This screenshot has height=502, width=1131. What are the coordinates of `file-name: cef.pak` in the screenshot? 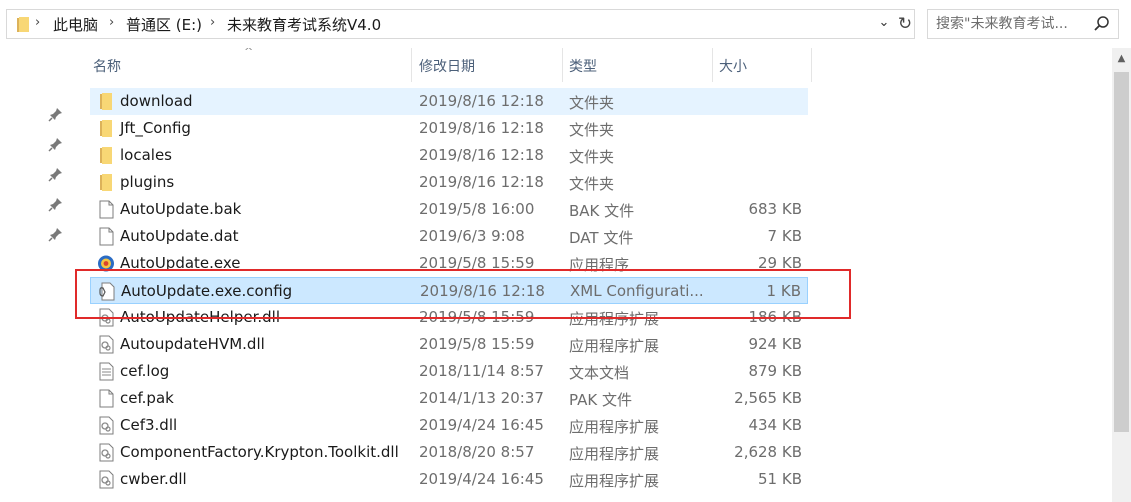 It's located at (147, 398).